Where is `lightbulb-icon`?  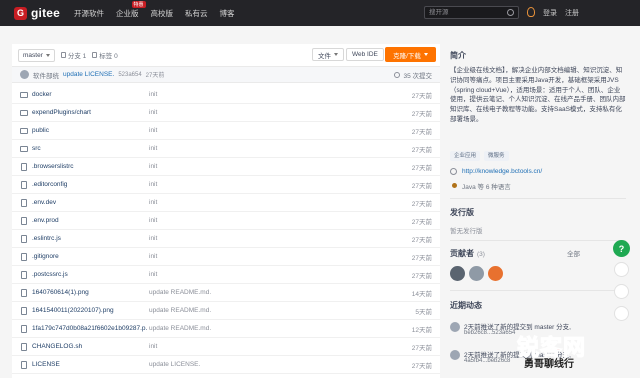
lightbulb-icon is located at coordinates (531, 12).